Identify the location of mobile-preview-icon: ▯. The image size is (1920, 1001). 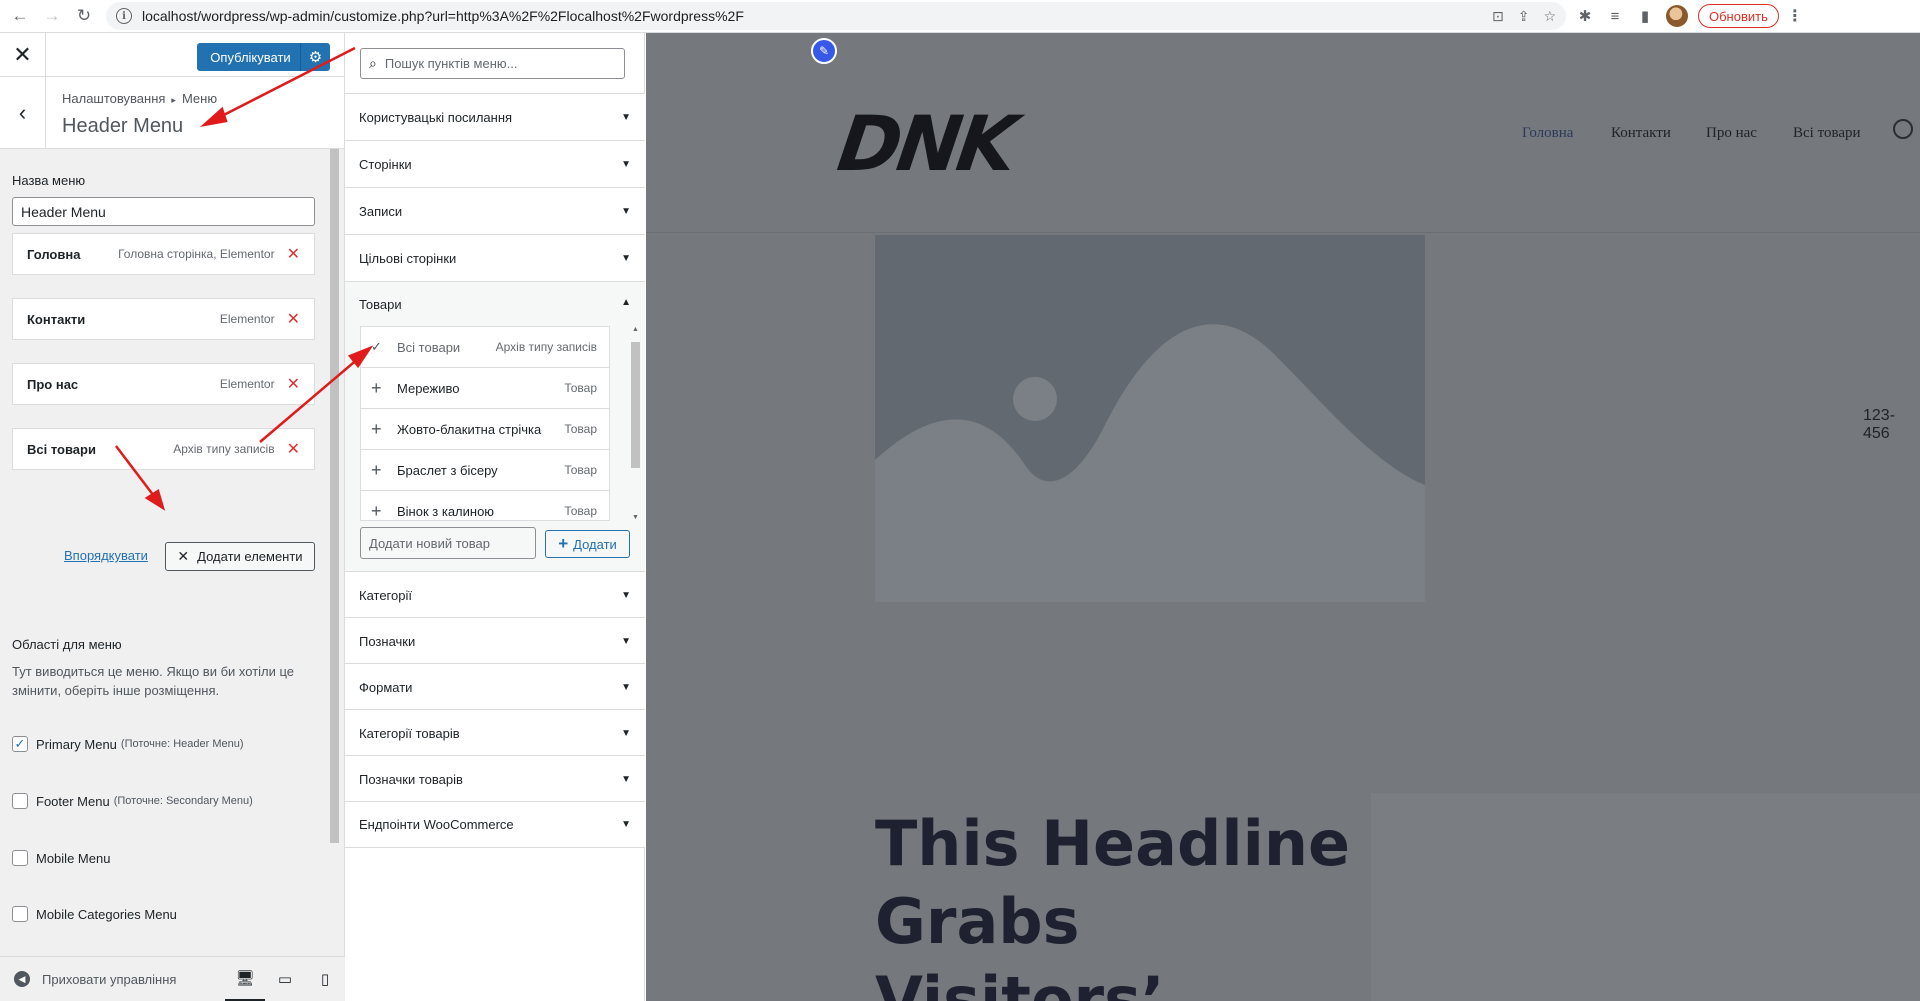
(325, 979).